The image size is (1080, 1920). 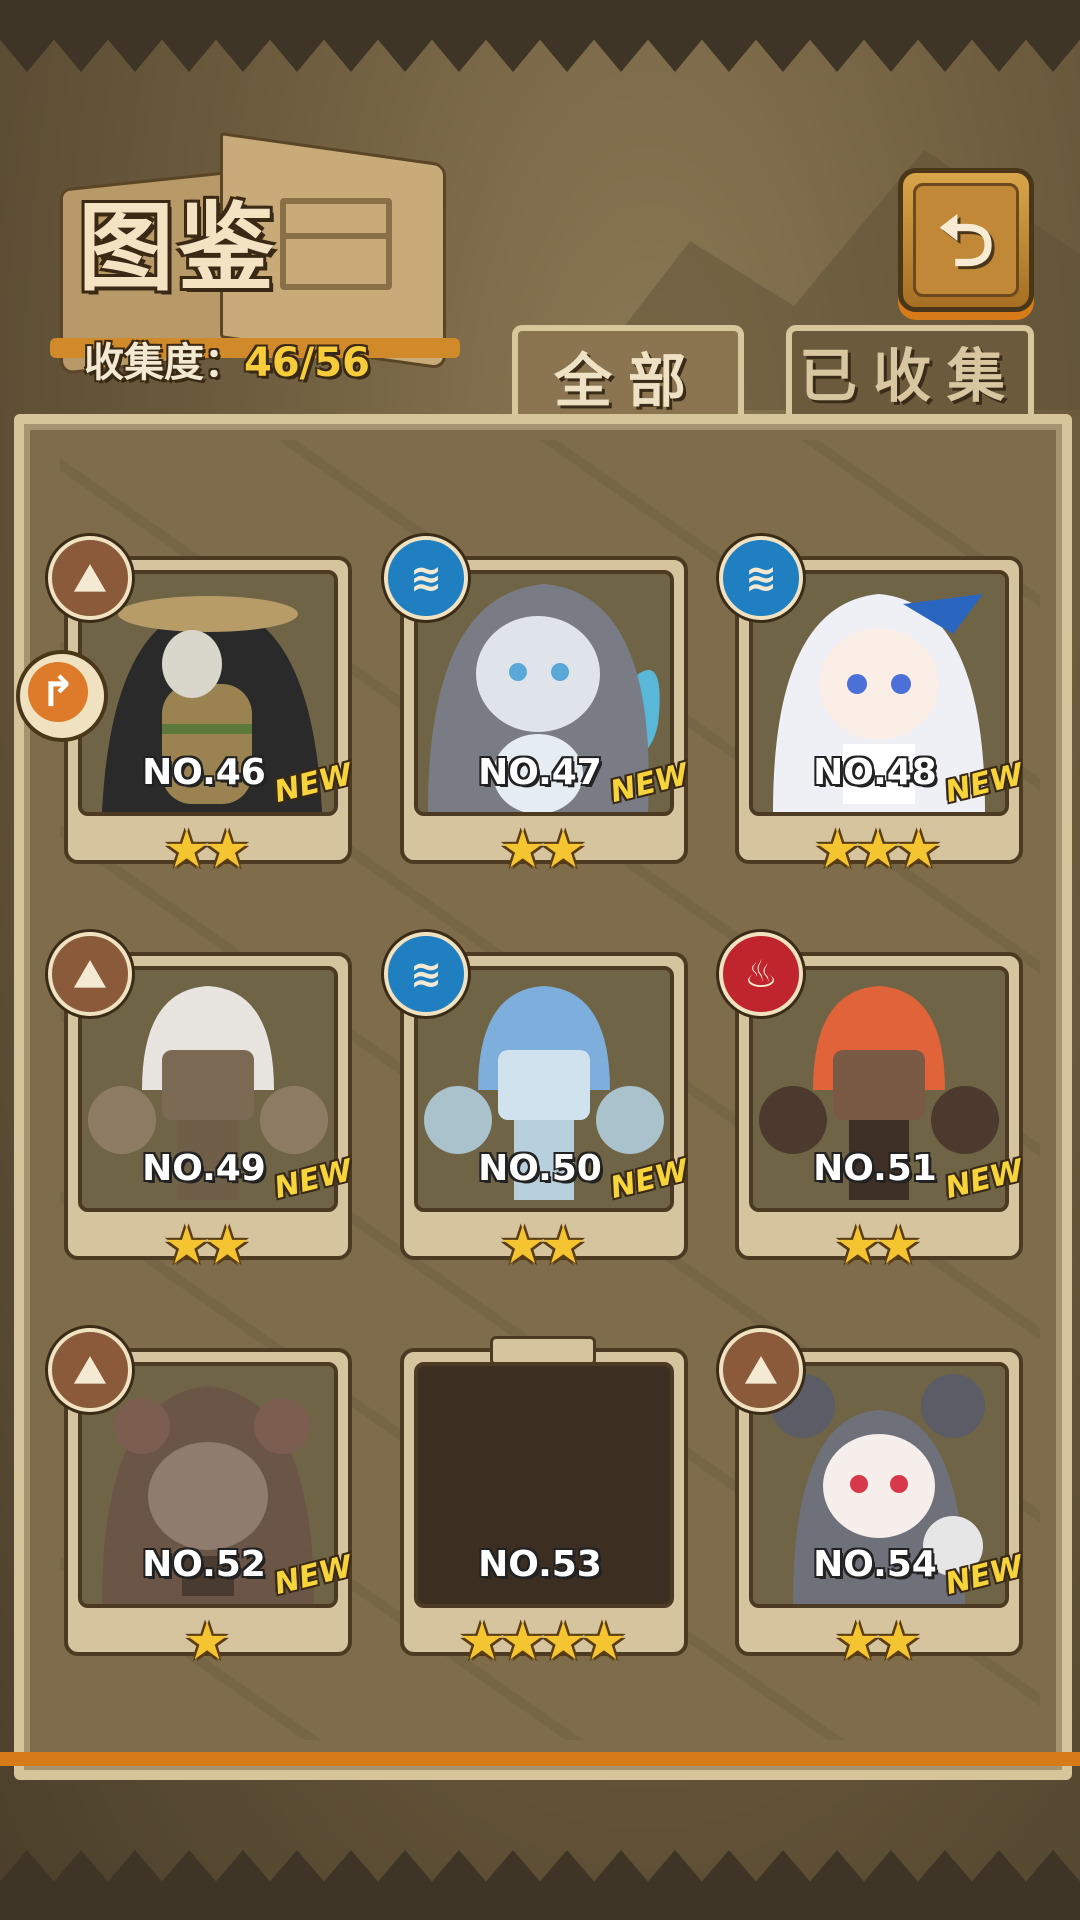 I want to click on collection-label: 收集度：, so click(x=164, y=363).